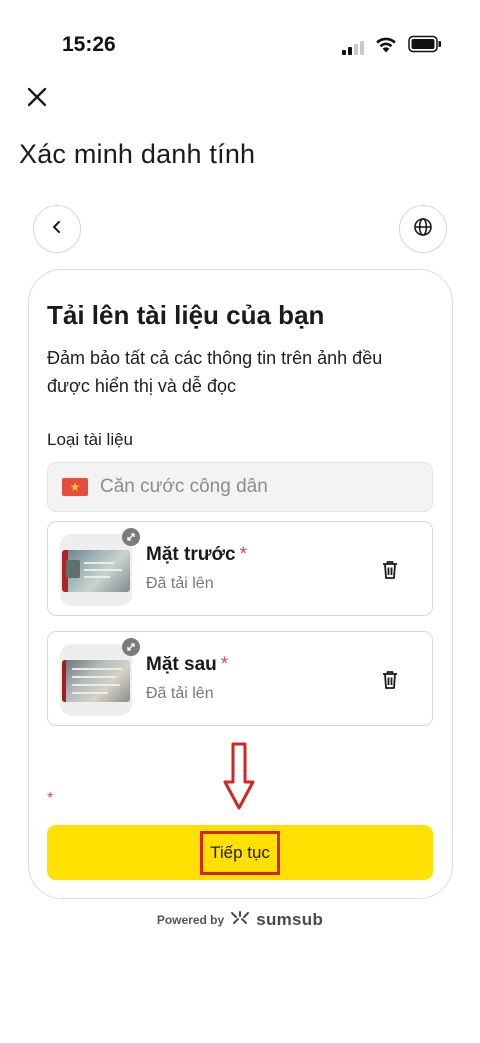  I want to click on globe-icon, so click(423, 229).